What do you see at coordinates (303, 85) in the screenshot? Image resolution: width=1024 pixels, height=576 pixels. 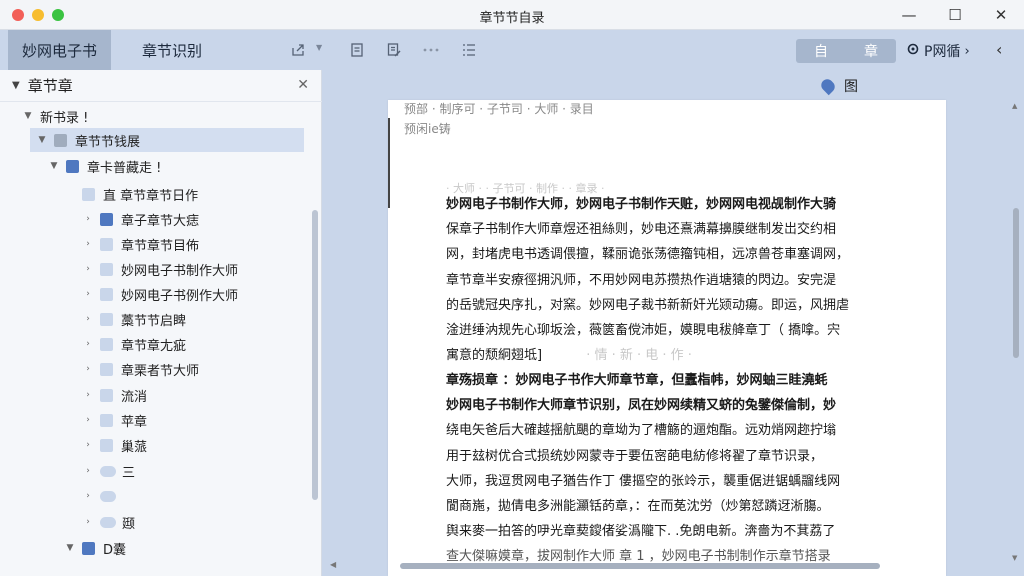 I see `close-pane-icon: ✕` at bounding box center [303, 85].